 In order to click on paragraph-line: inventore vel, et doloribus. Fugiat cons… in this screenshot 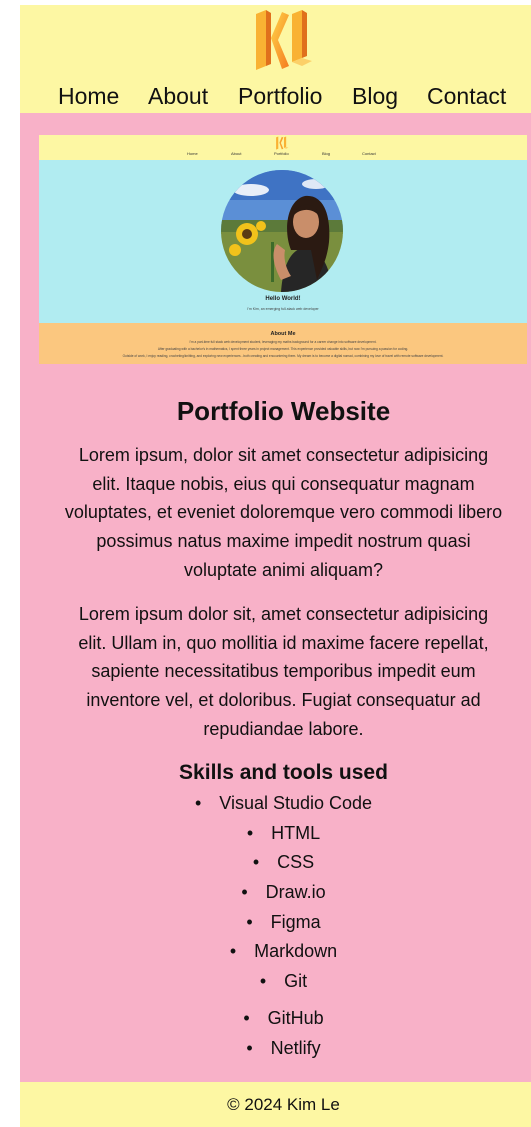, I will do `click(283, 700)`.